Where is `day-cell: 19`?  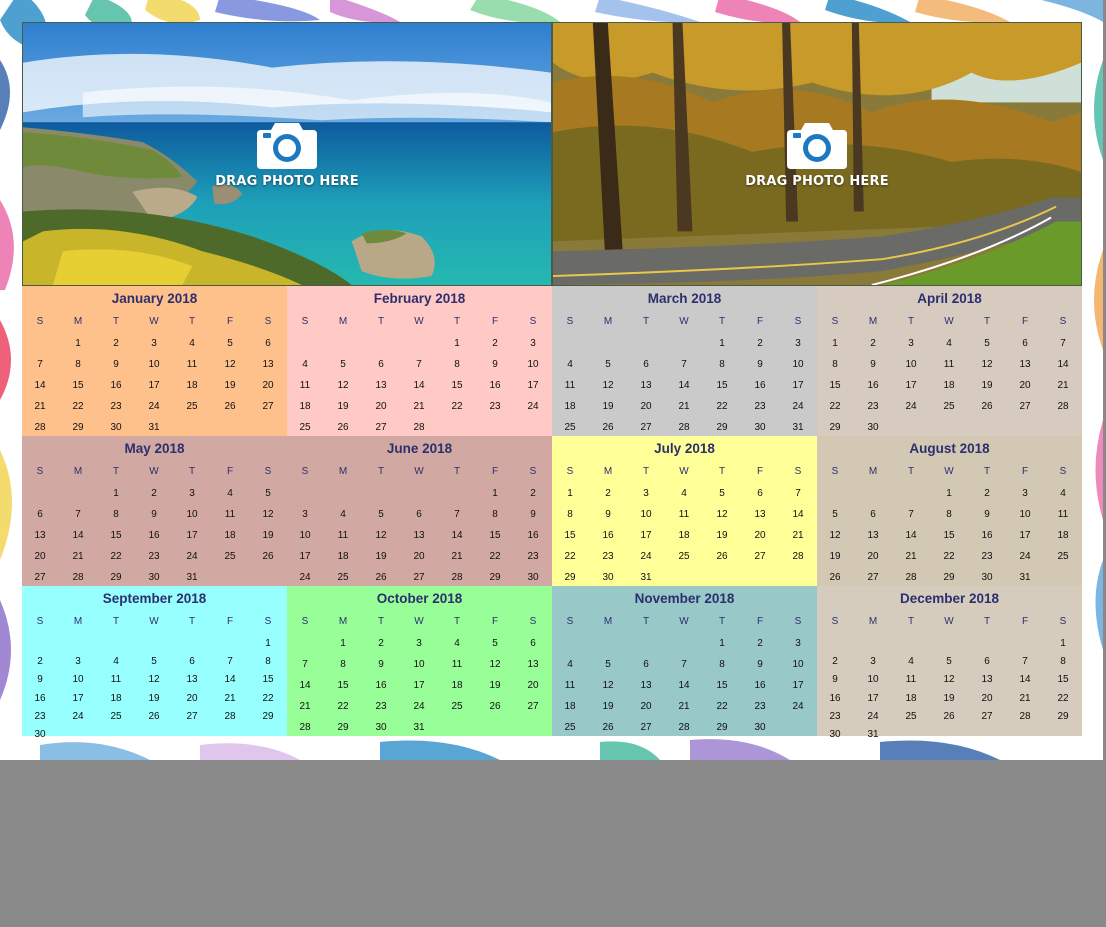
day-cell: 19 is located at coordinates (608, 406).